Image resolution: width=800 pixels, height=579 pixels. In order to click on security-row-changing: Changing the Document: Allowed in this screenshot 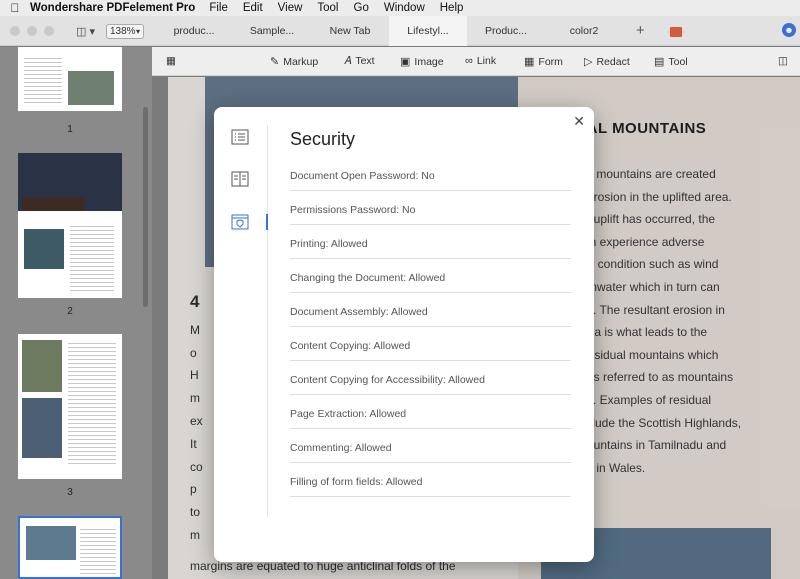, I will do `click(430, 280)`.